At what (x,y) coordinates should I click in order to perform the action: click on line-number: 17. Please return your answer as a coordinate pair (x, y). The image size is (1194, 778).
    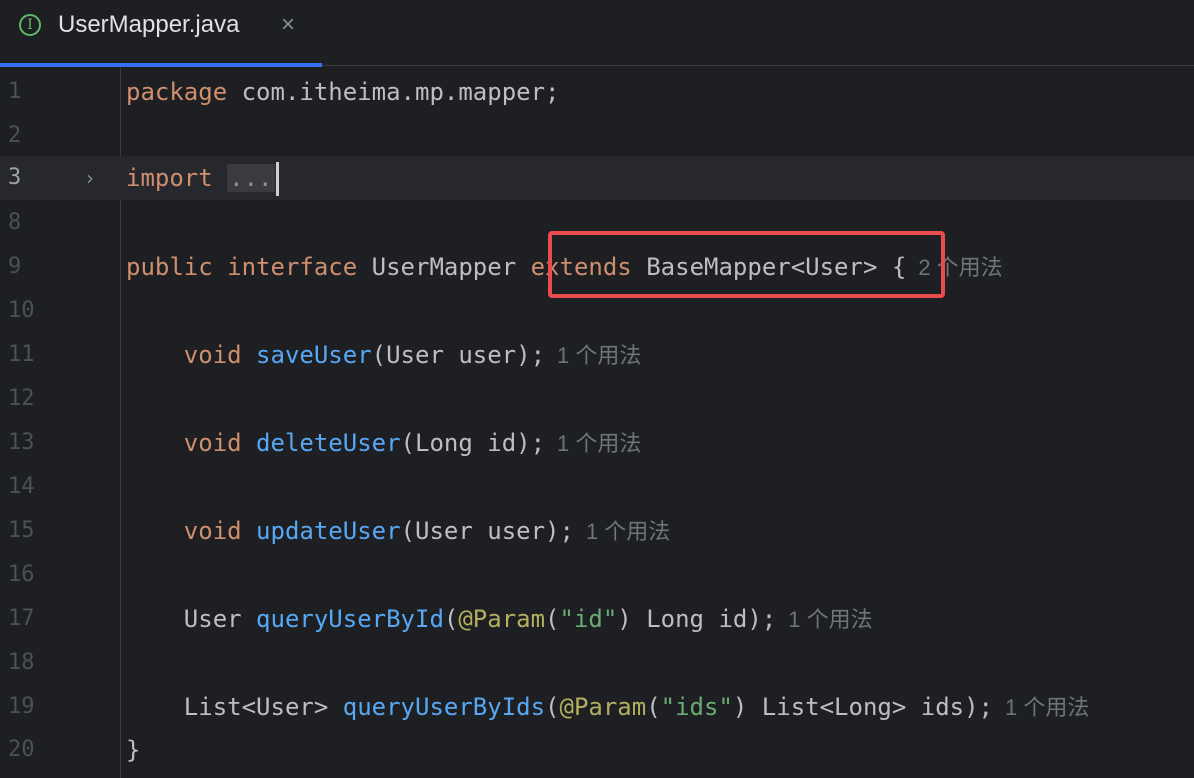
    Looking at the image, I should click on (21, 618).